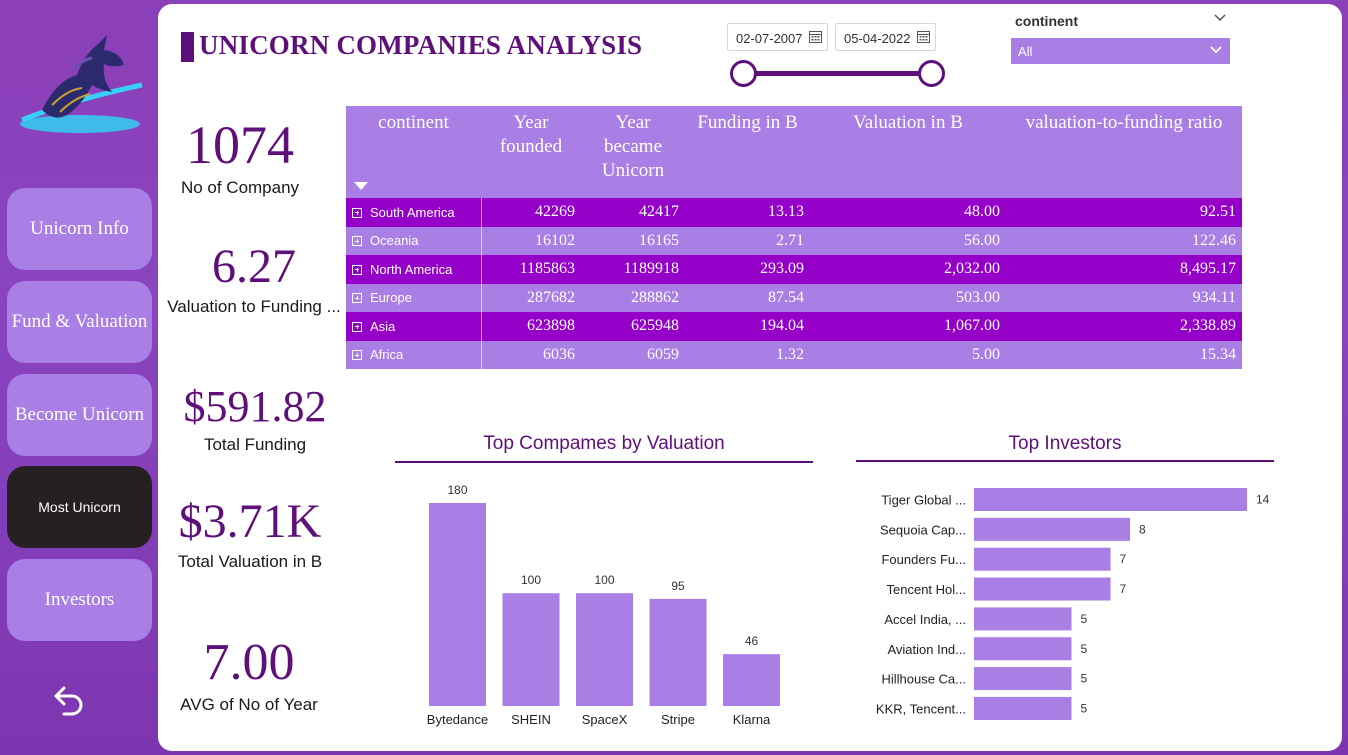  I want to click on start-date-value: 02-07-2007, so click(769, 38).